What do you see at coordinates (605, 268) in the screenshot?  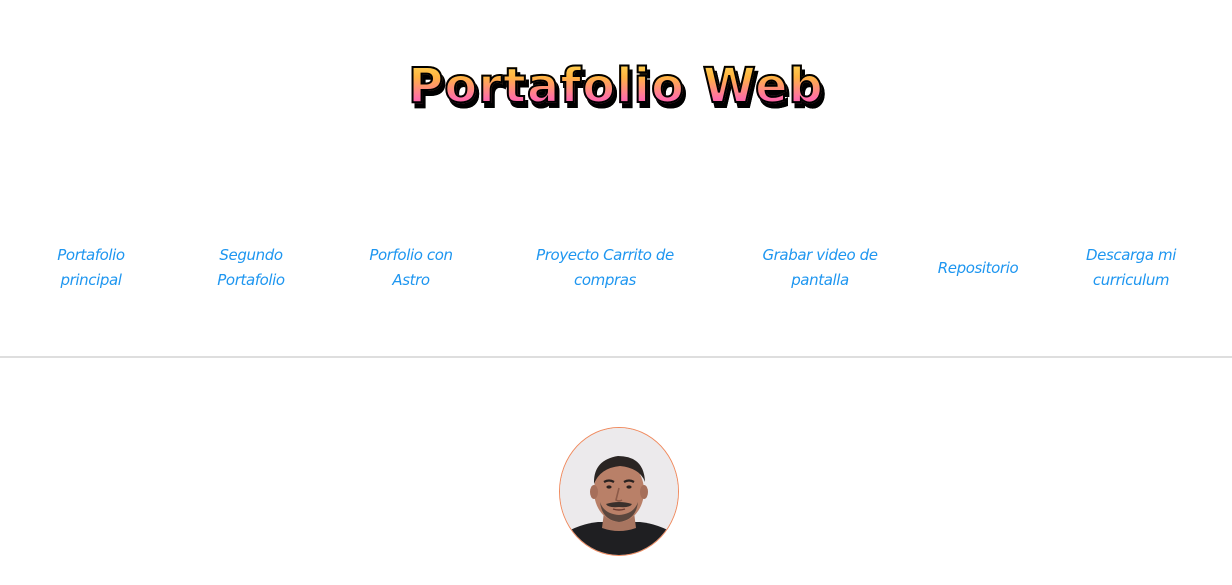 I see `nav-link-carrito-compras: Proyecto Carrito de compras` at bounding box center [605, 268].